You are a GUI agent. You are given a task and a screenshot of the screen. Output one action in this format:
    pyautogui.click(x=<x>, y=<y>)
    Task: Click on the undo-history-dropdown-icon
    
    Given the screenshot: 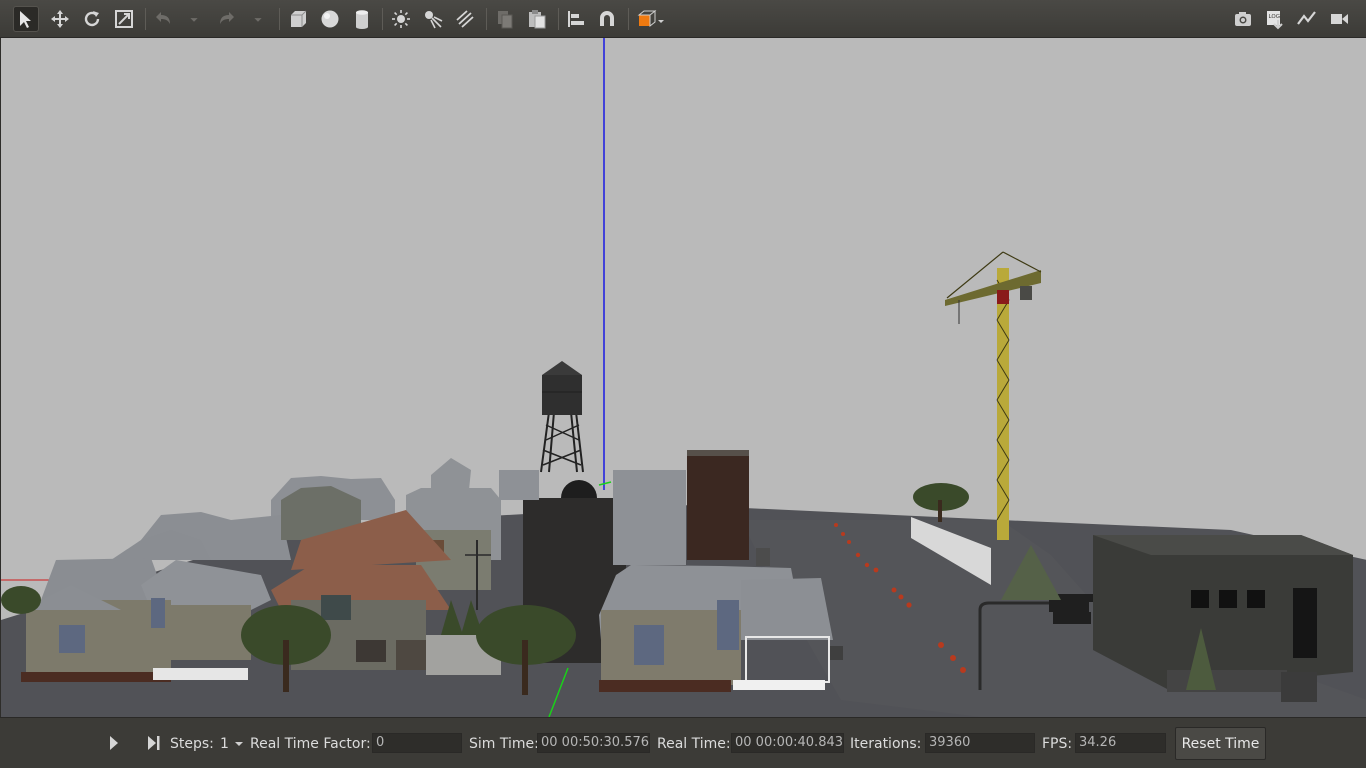 What is the action you would take?
    pyautogui.click(x=194, y=19)
    